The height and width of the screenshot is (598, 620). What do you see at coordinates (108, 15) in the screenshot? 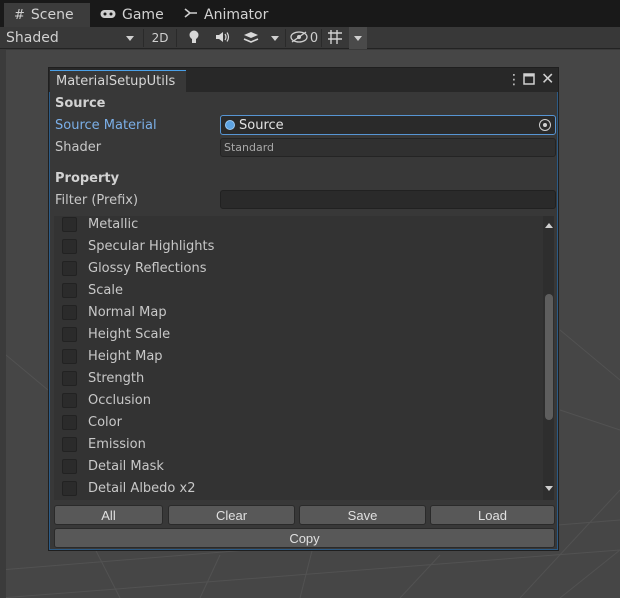
I see `gamepad-icon` at bounding box center [108, 15].